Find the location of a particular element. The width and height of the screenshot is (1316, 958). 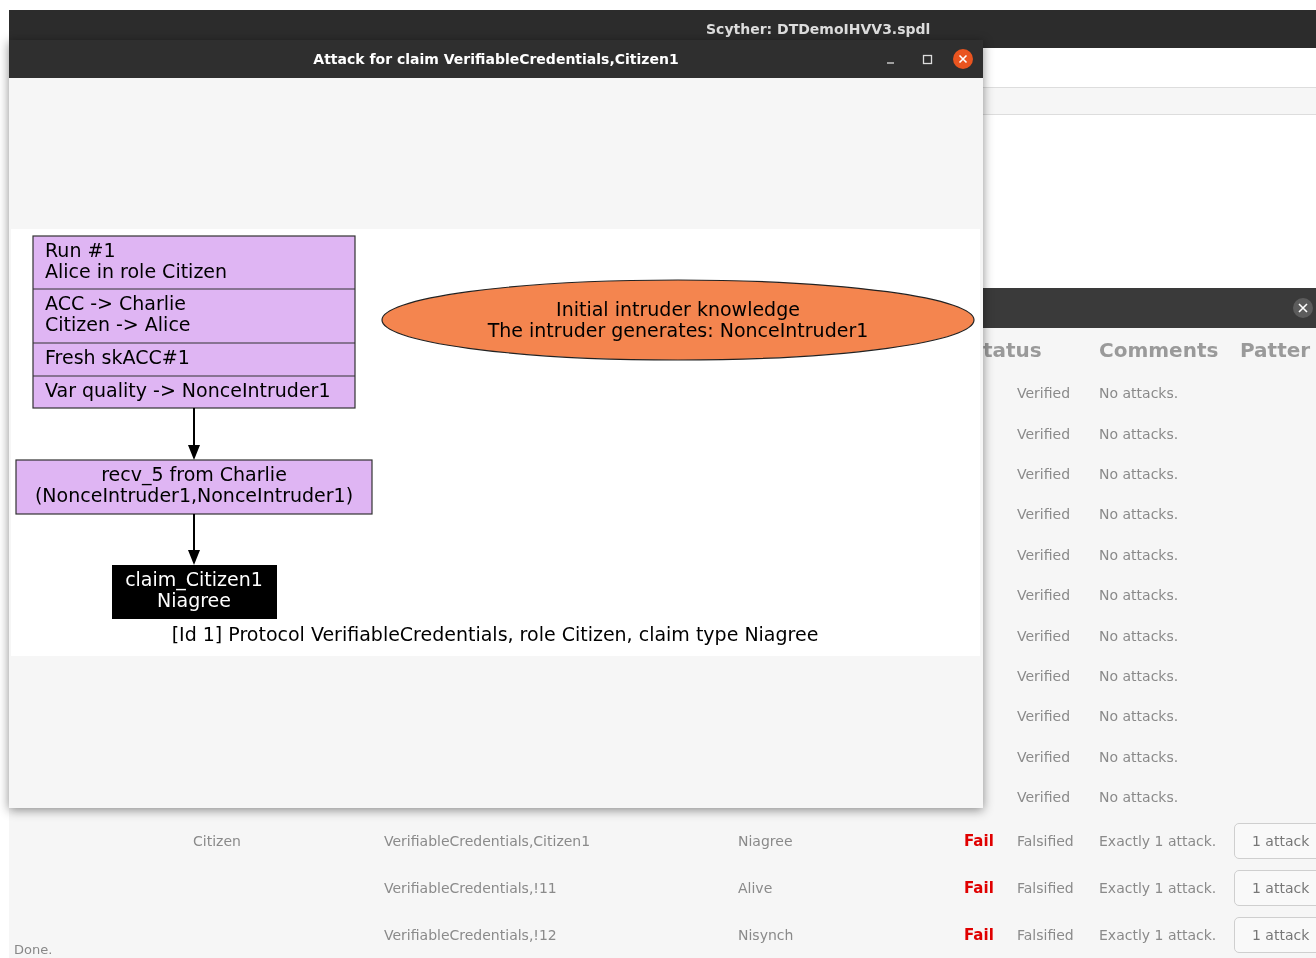

table-cell: VerifiableCredentials,!12 is located at coordinates (470, 934).